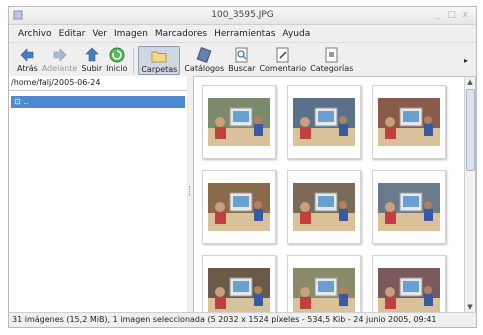 This screenshot has height=335, width=483. I want to click on folders-button: Carpetas, so click(159, 60).